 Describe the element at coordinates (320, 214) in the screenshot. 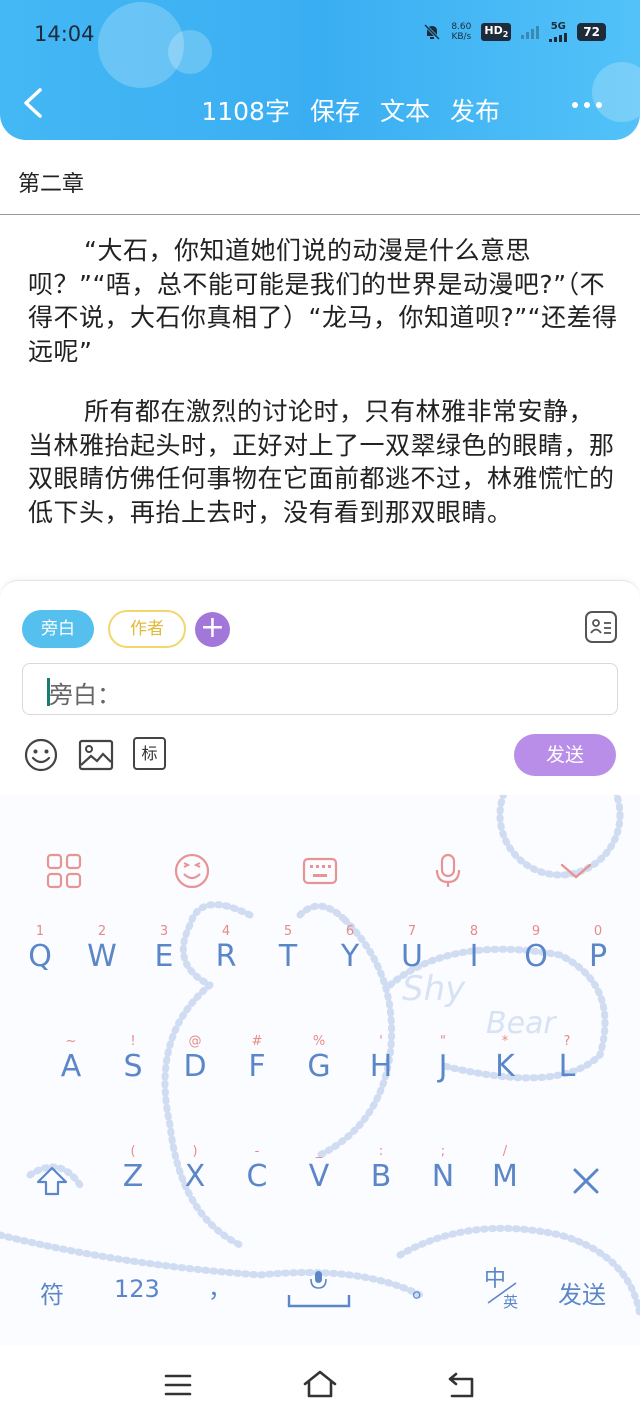

I see `divider` at that location.